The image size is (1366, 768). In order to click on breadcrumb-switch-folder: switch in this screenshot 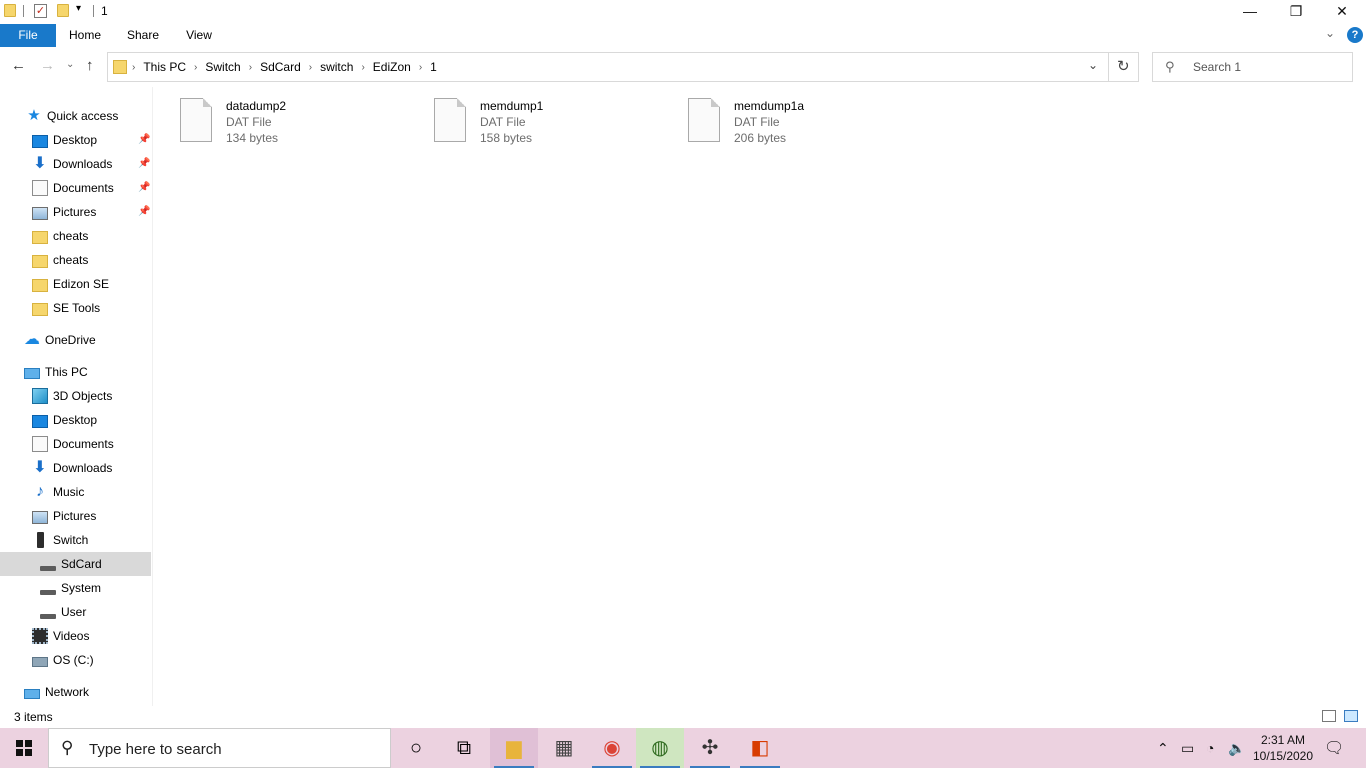, I will do `click(336, 67)`.